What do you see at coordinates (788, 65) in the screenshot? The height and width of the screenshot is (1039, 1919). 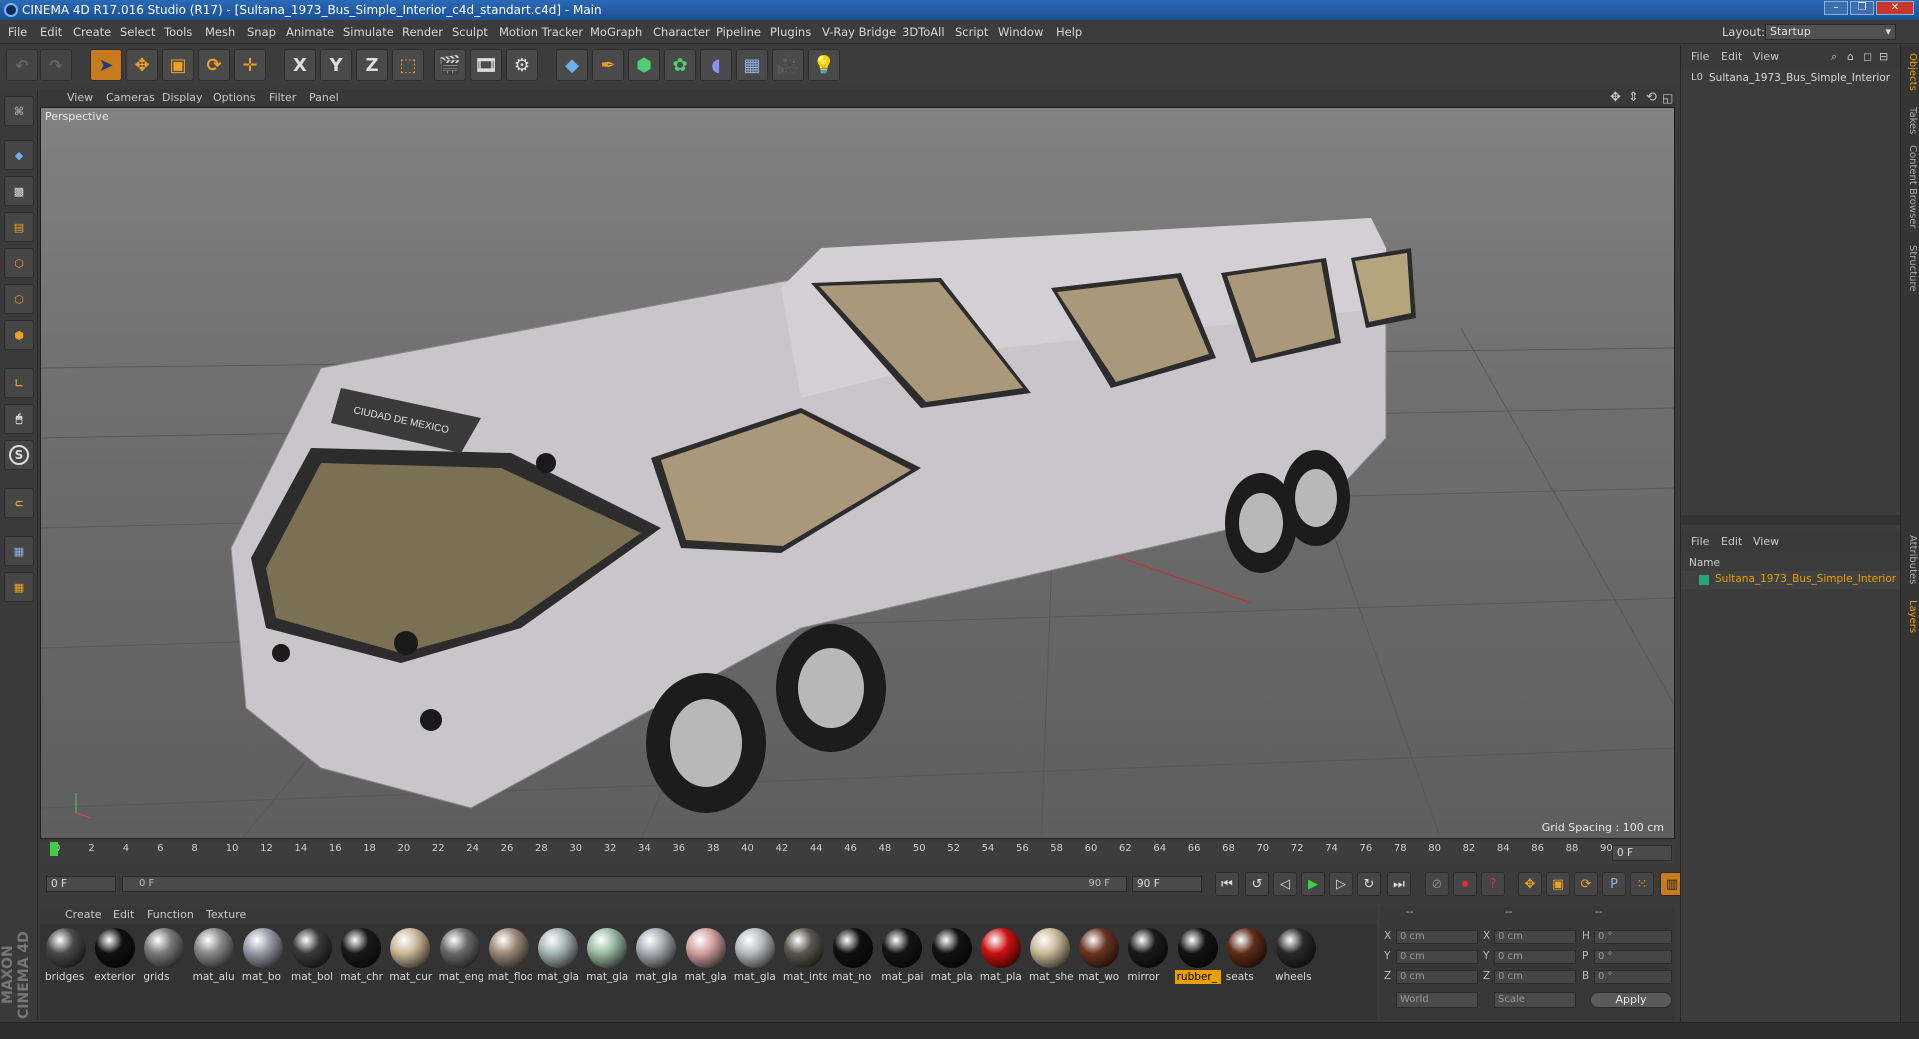 I see `camera-button: 🎥` at bounding box center [788, 65].